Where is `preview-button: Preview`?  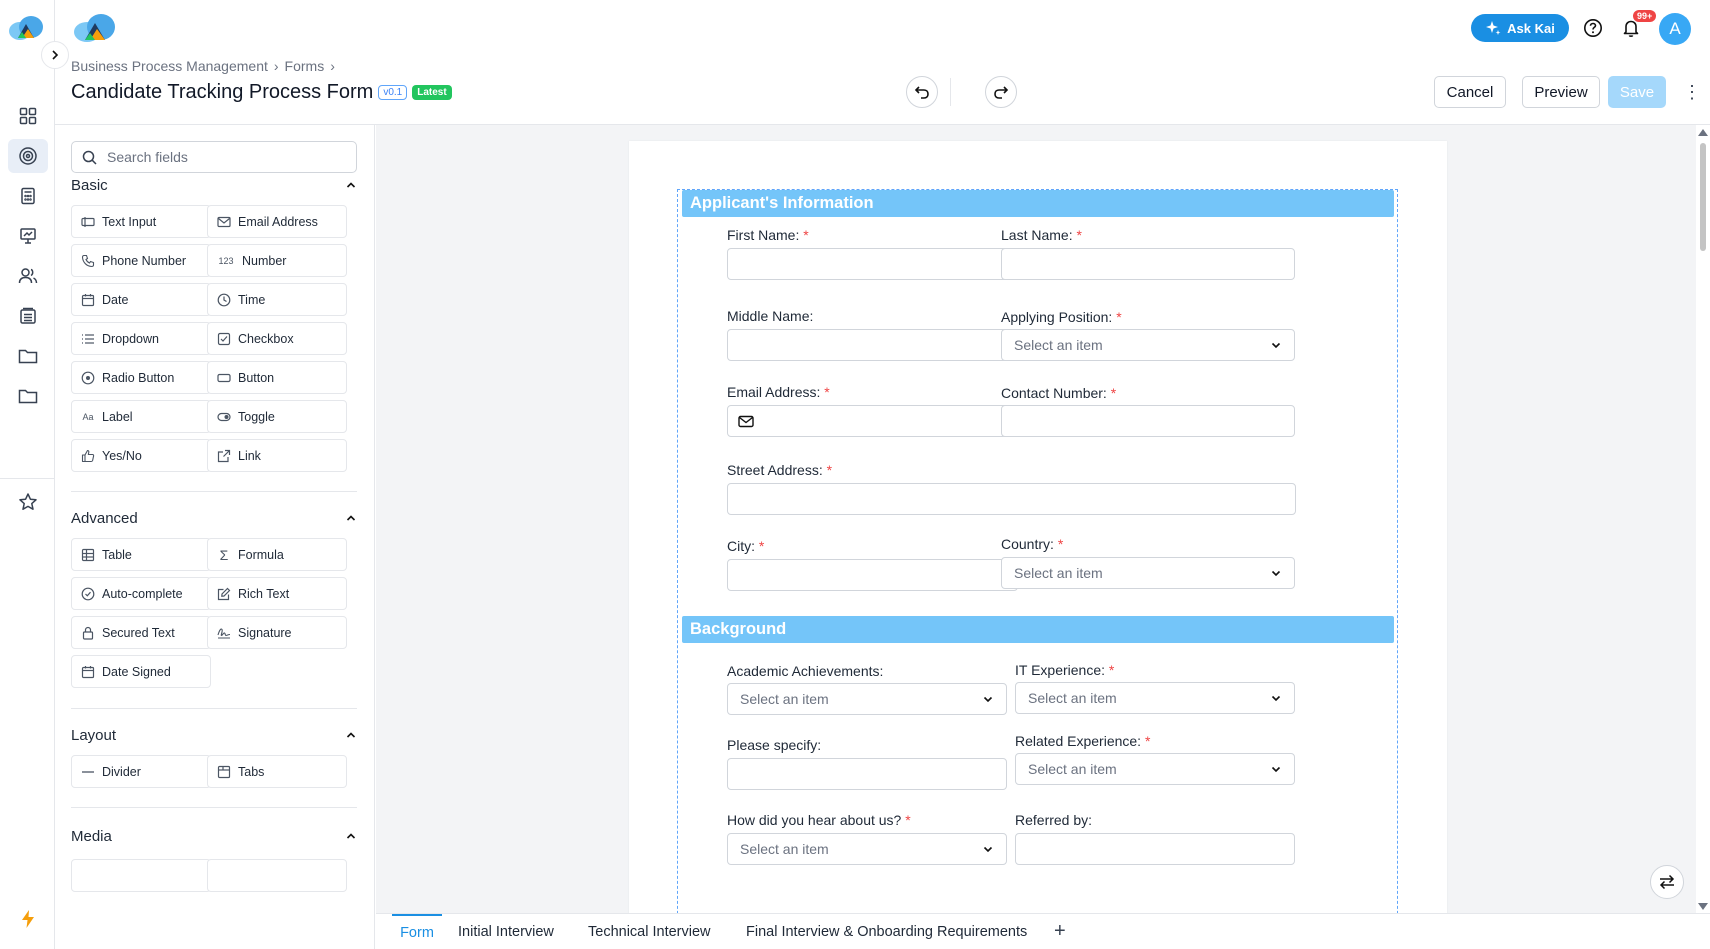 preview-button: Preview is located at coordinates (1561, 92).